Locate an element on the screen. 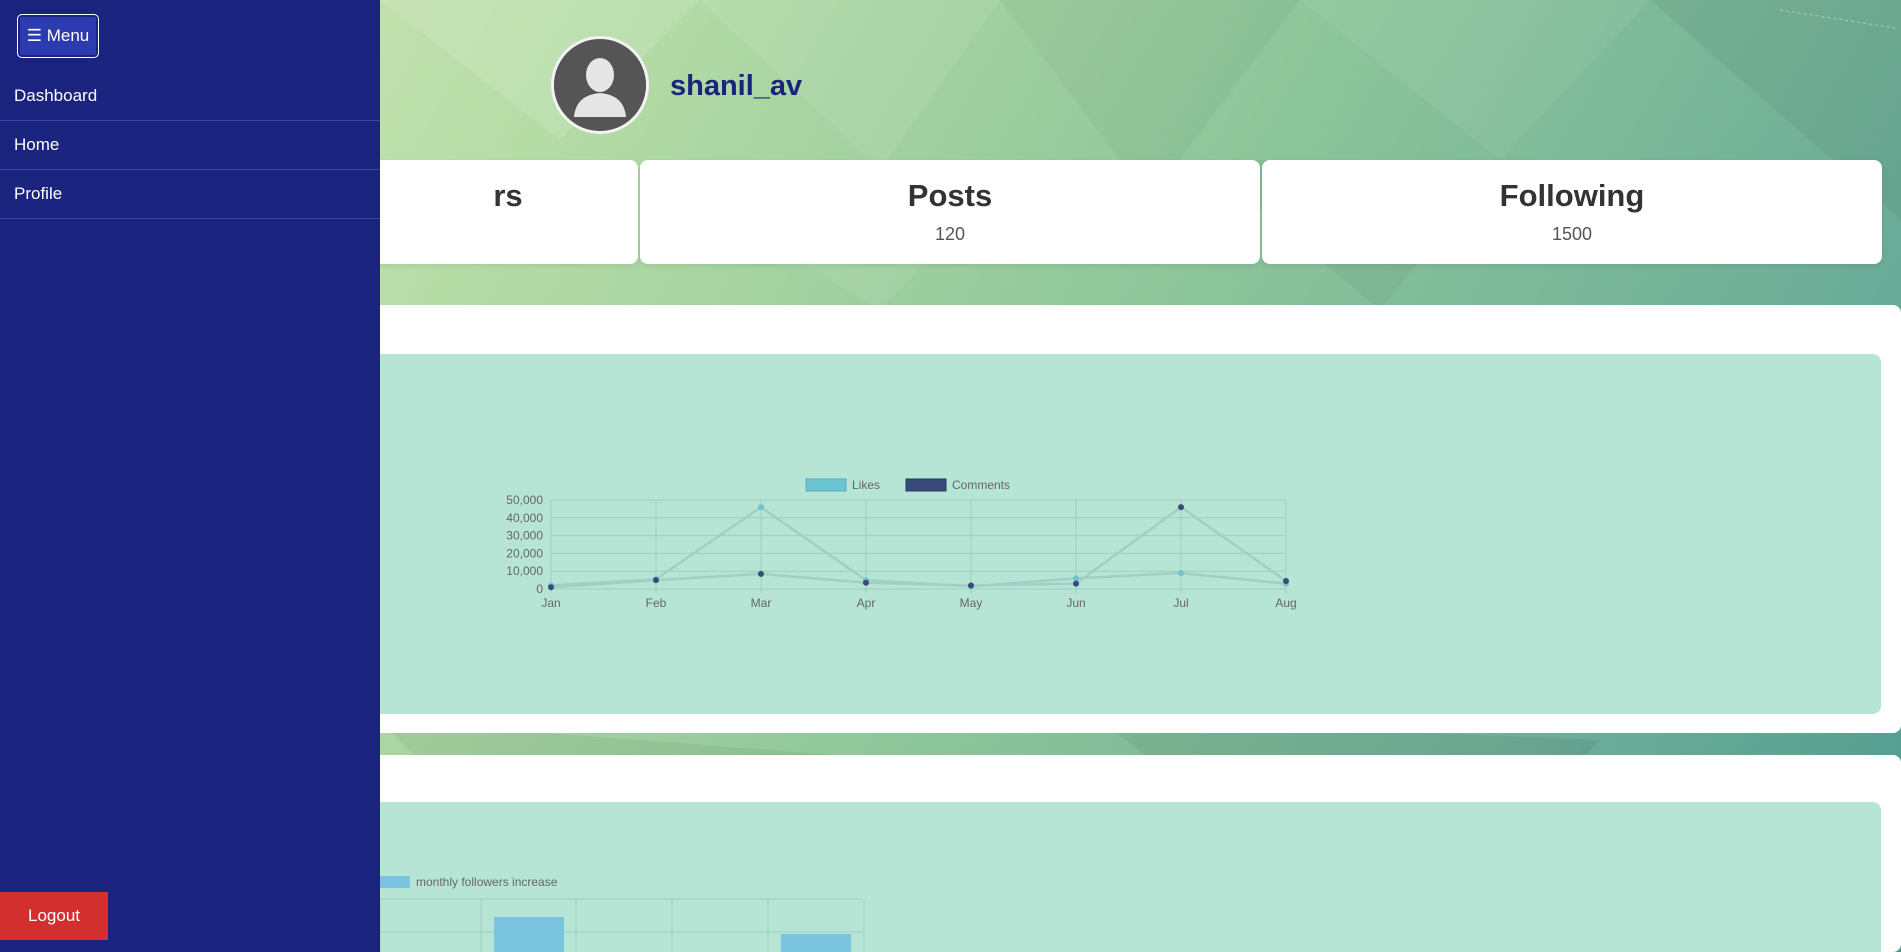  sidebar-item-profile: Profile is located at coordinates (190, 194).